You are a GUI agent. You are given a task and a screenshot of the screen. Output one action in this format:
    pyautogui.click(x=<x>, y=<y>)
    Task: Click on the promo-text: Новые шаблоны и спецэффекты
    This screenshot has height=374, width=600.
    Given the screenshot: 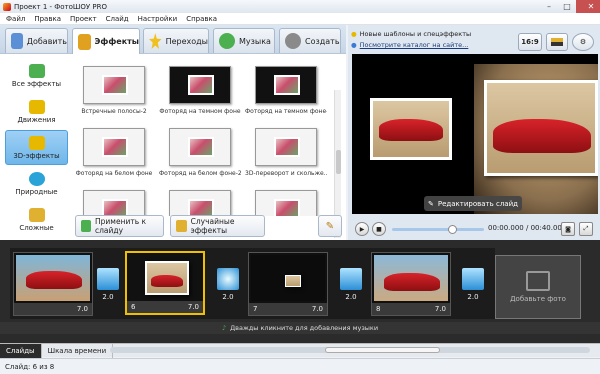 What is the action you would take?
    pyautogui.click(x=415, y=34)
    